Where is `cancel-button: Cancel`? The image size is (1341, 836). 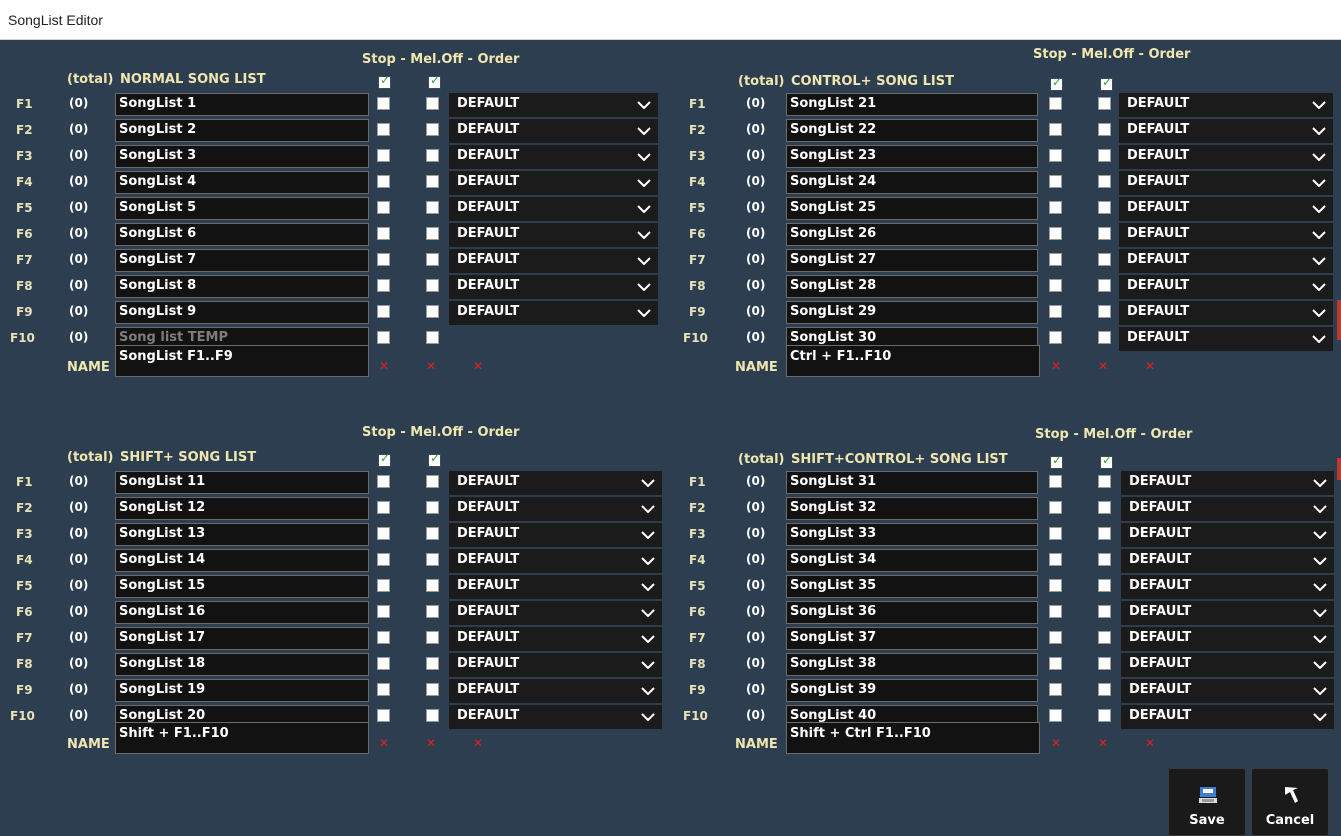 cancel-button: Cancel is located at coordinates (1290, 802).